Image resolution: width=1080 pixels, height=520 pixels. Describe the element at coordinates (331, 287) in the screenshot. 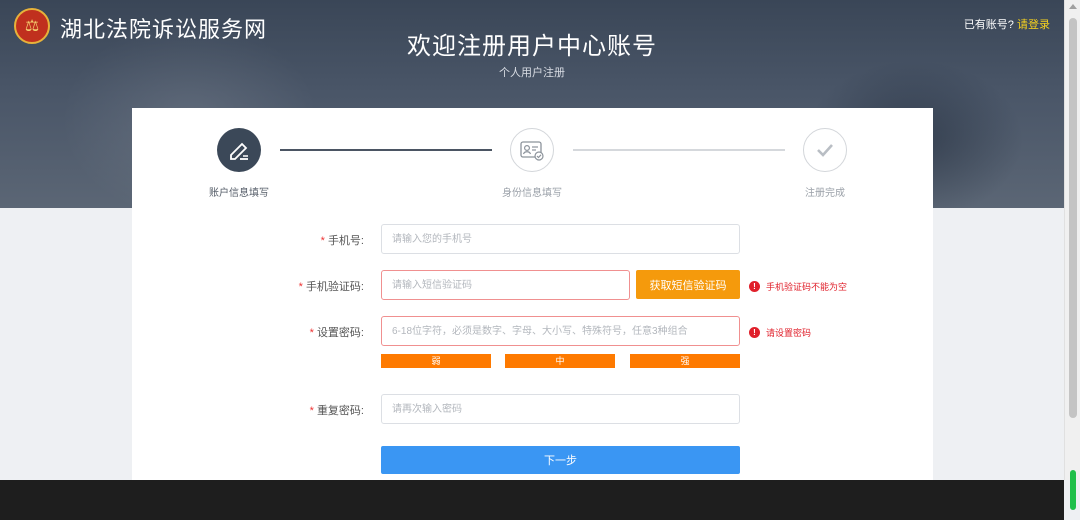

I see `sms-code-label: * 手机验证码:` at that location.